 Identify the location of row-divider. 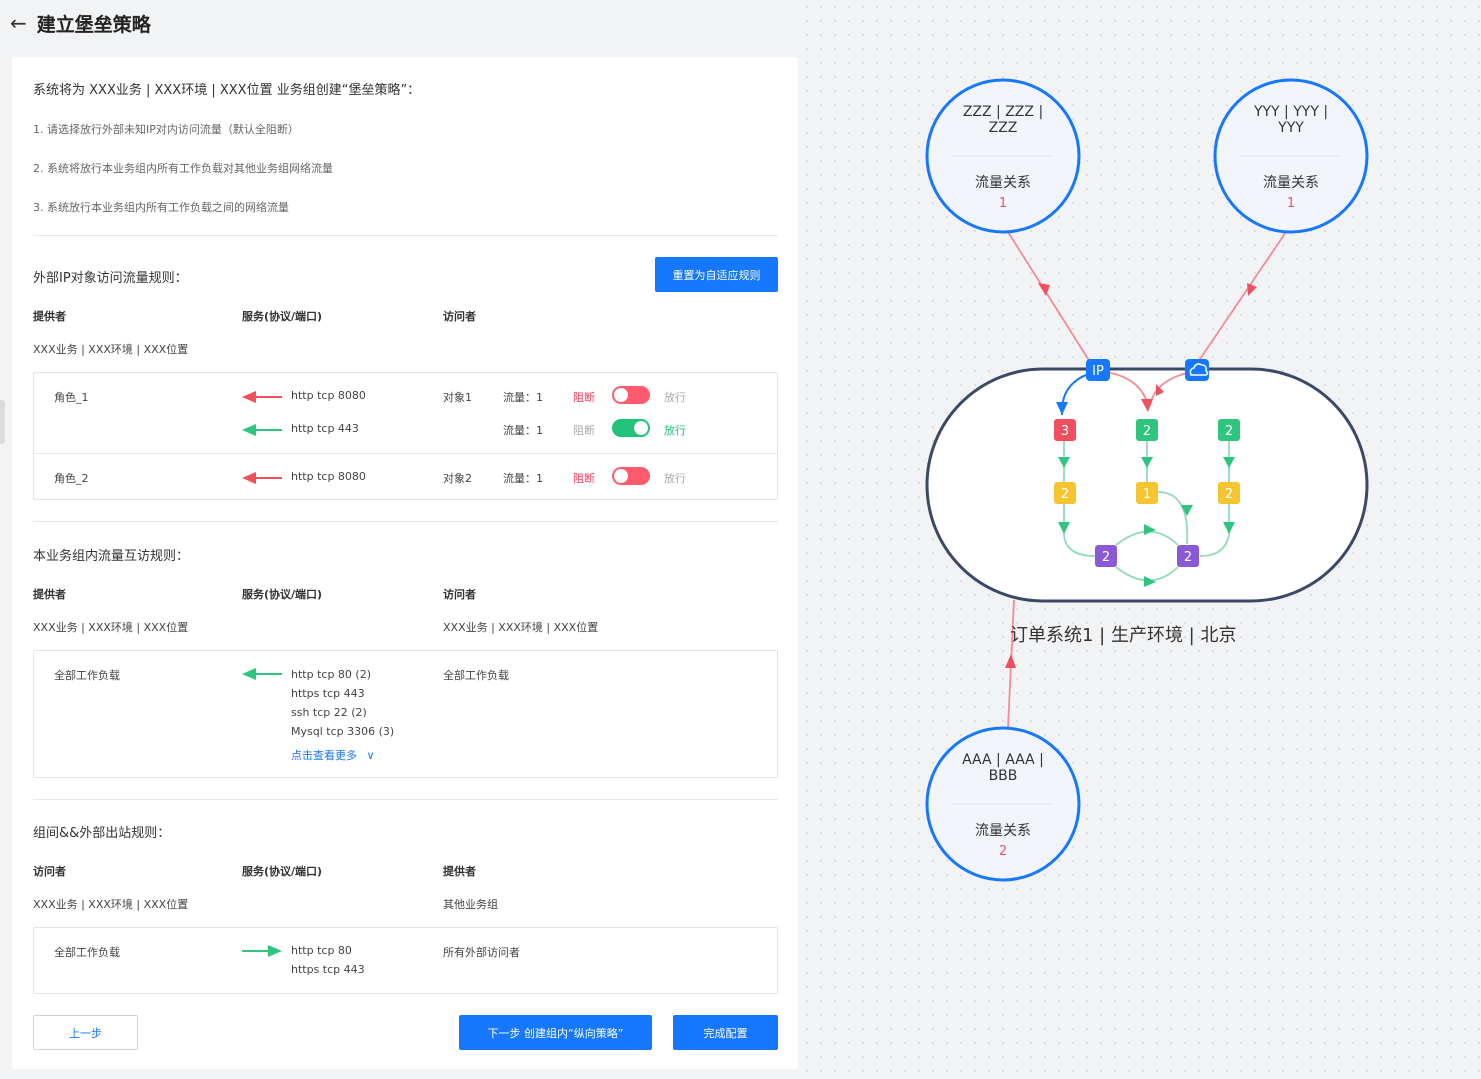
(405, 453).